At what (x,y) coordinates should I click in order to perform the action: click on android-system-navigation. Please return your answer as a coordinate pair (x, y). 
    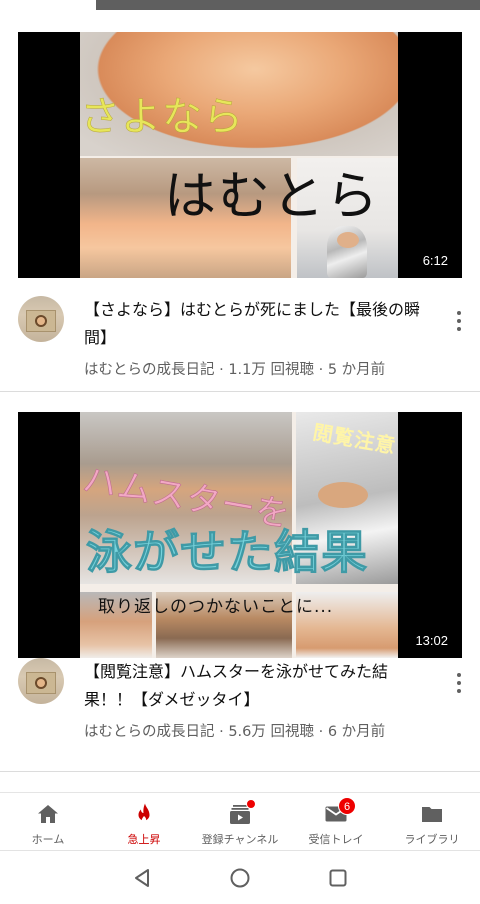
    Looking at the image, I should click on (240, 877).